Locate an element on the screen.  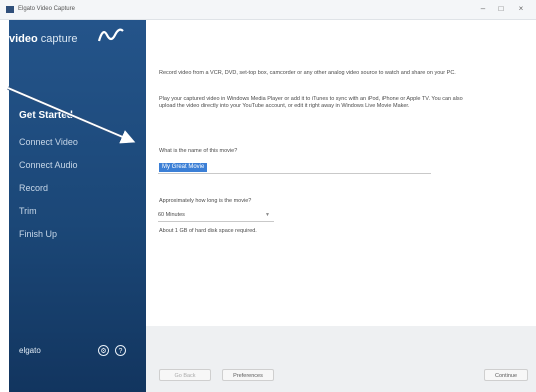
annotation-arrow is located at coordinates (71, 115).